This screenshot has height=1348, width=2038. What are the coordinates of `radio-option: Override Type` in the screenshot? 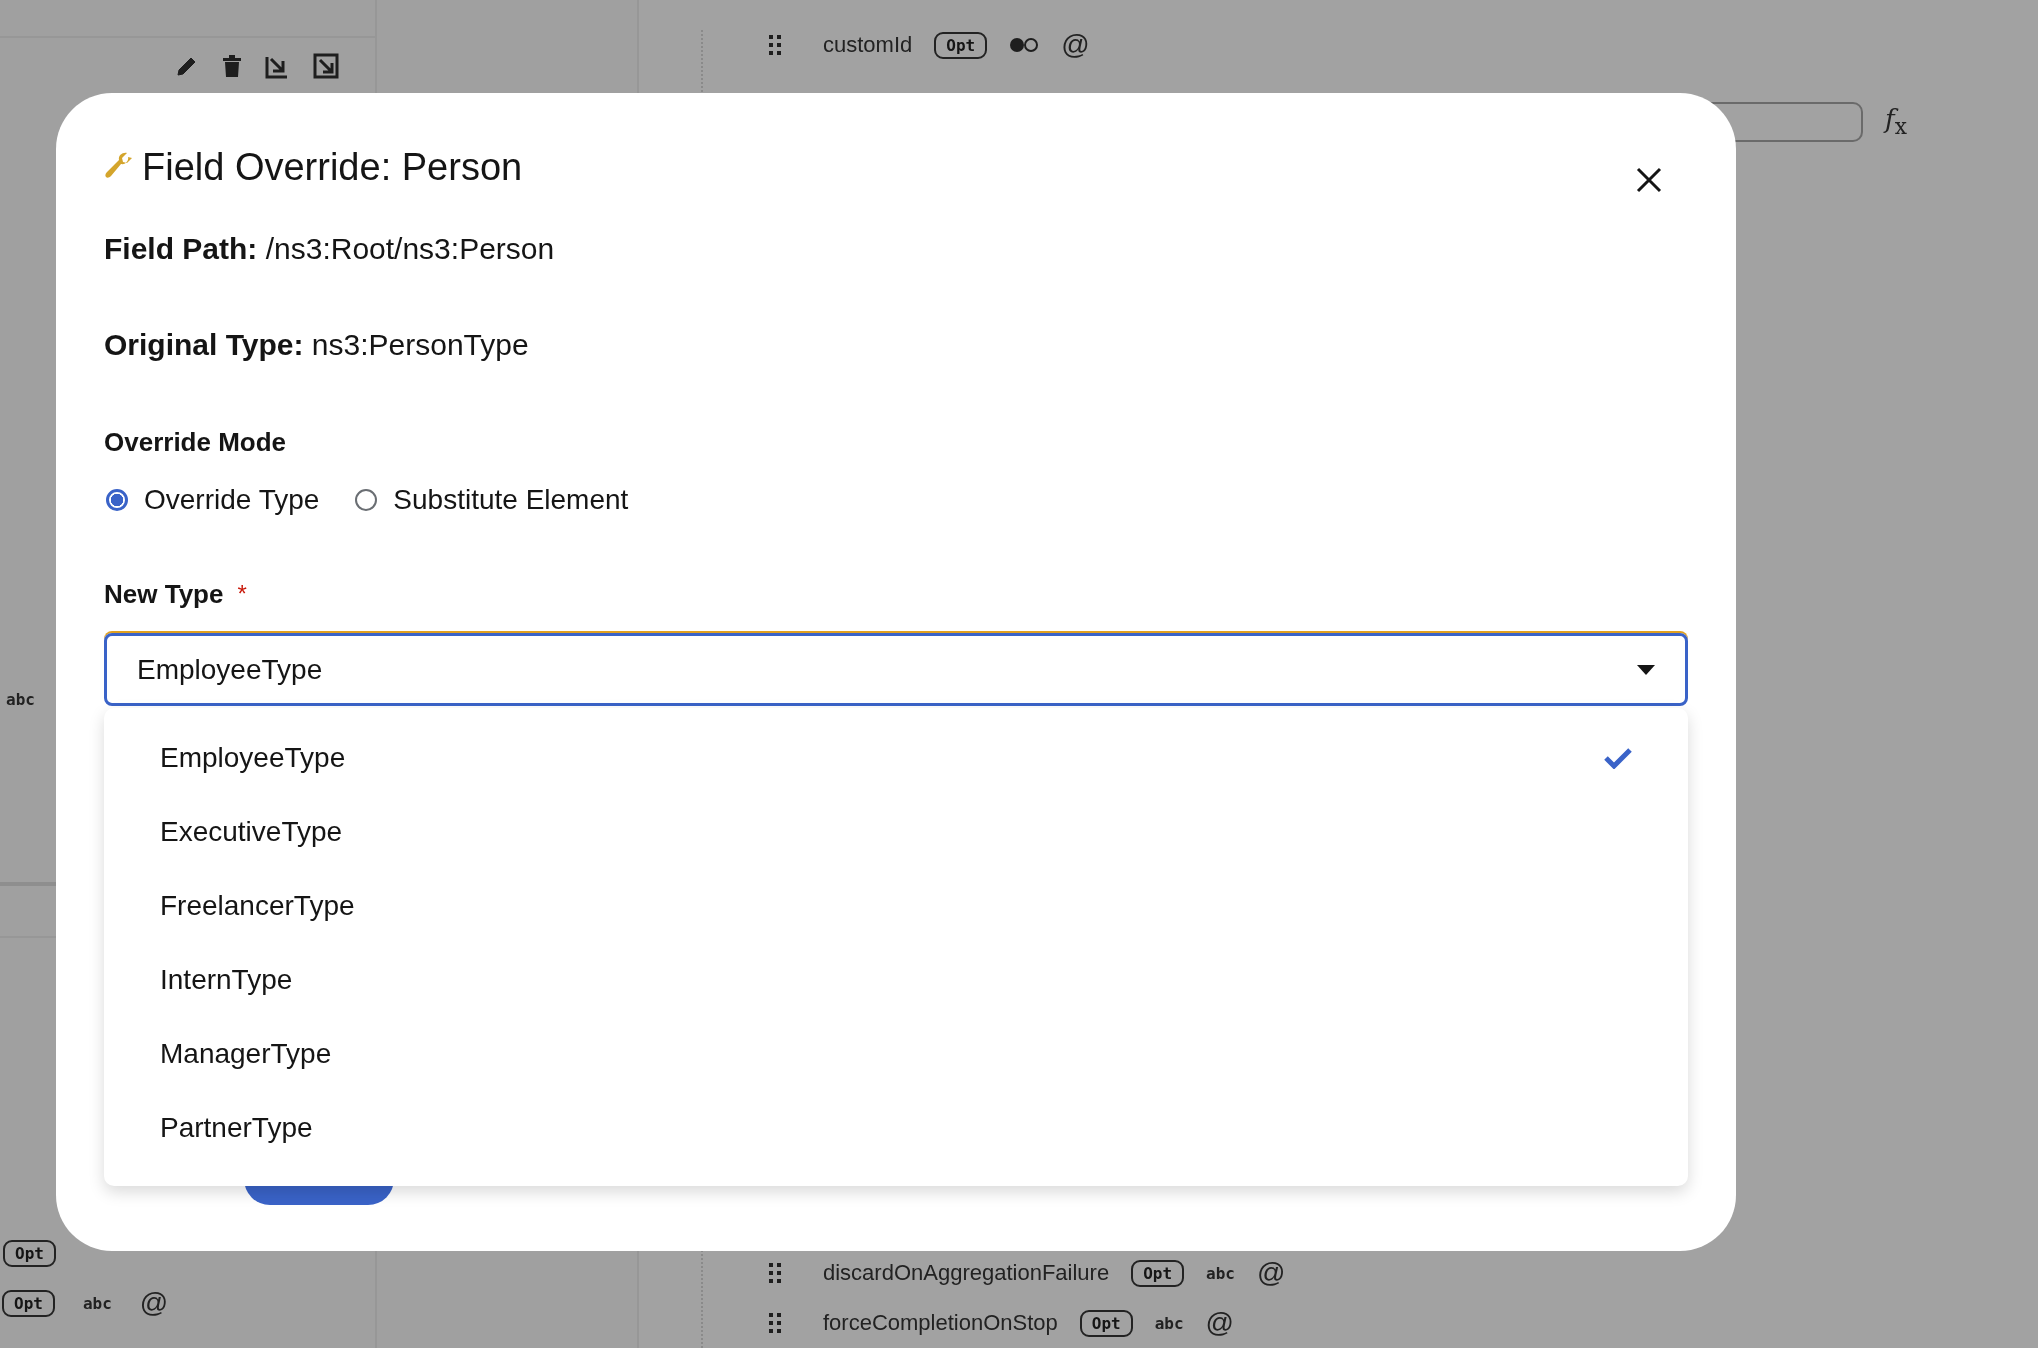 It's located at (212, 500).